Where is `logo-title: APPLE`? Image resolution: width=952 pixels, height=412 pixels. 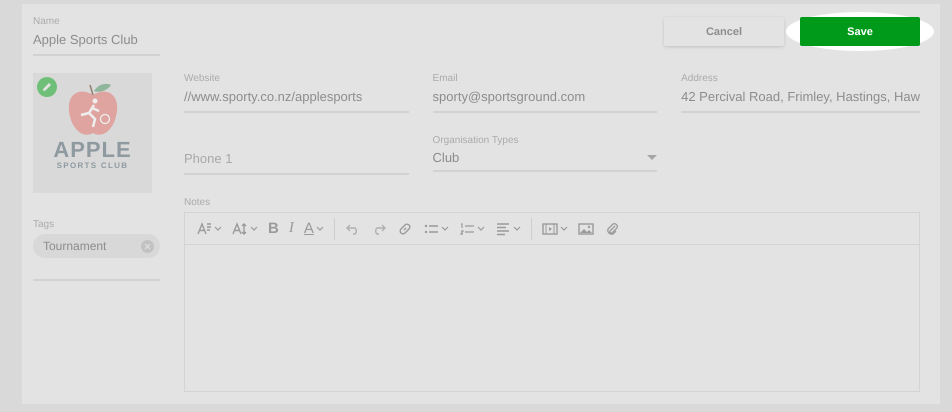
logo-title: APPLE is located at coordinates (92, 150).